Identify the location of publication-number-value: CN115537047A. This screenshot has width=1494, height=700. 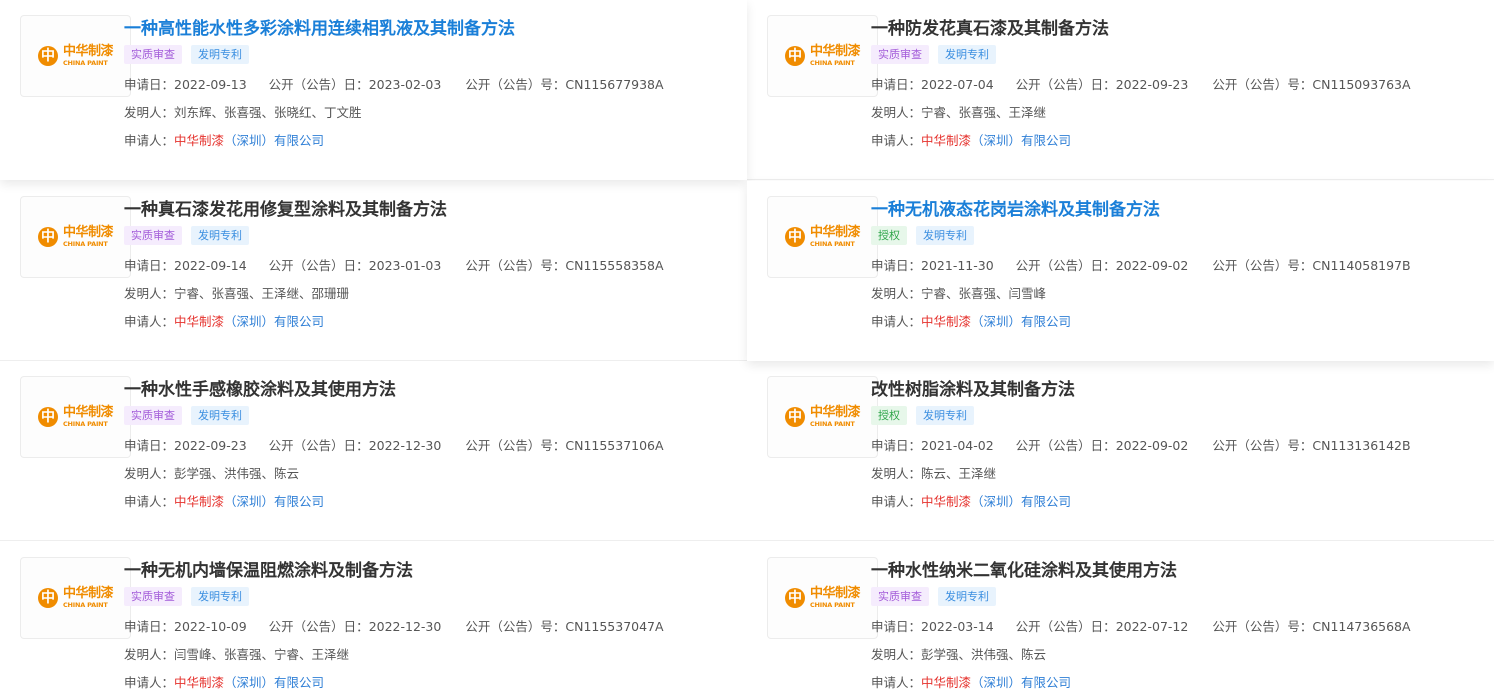
(614, 626).